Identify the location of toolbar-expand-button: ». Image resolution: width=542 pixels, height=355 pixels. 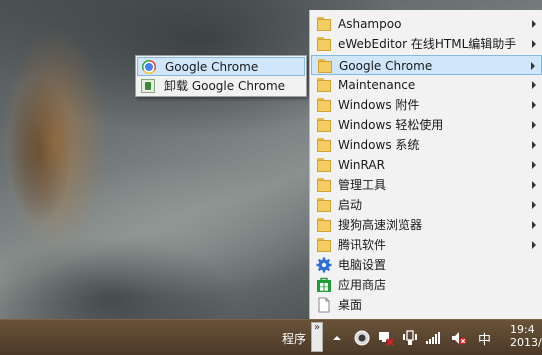
(317, 337).